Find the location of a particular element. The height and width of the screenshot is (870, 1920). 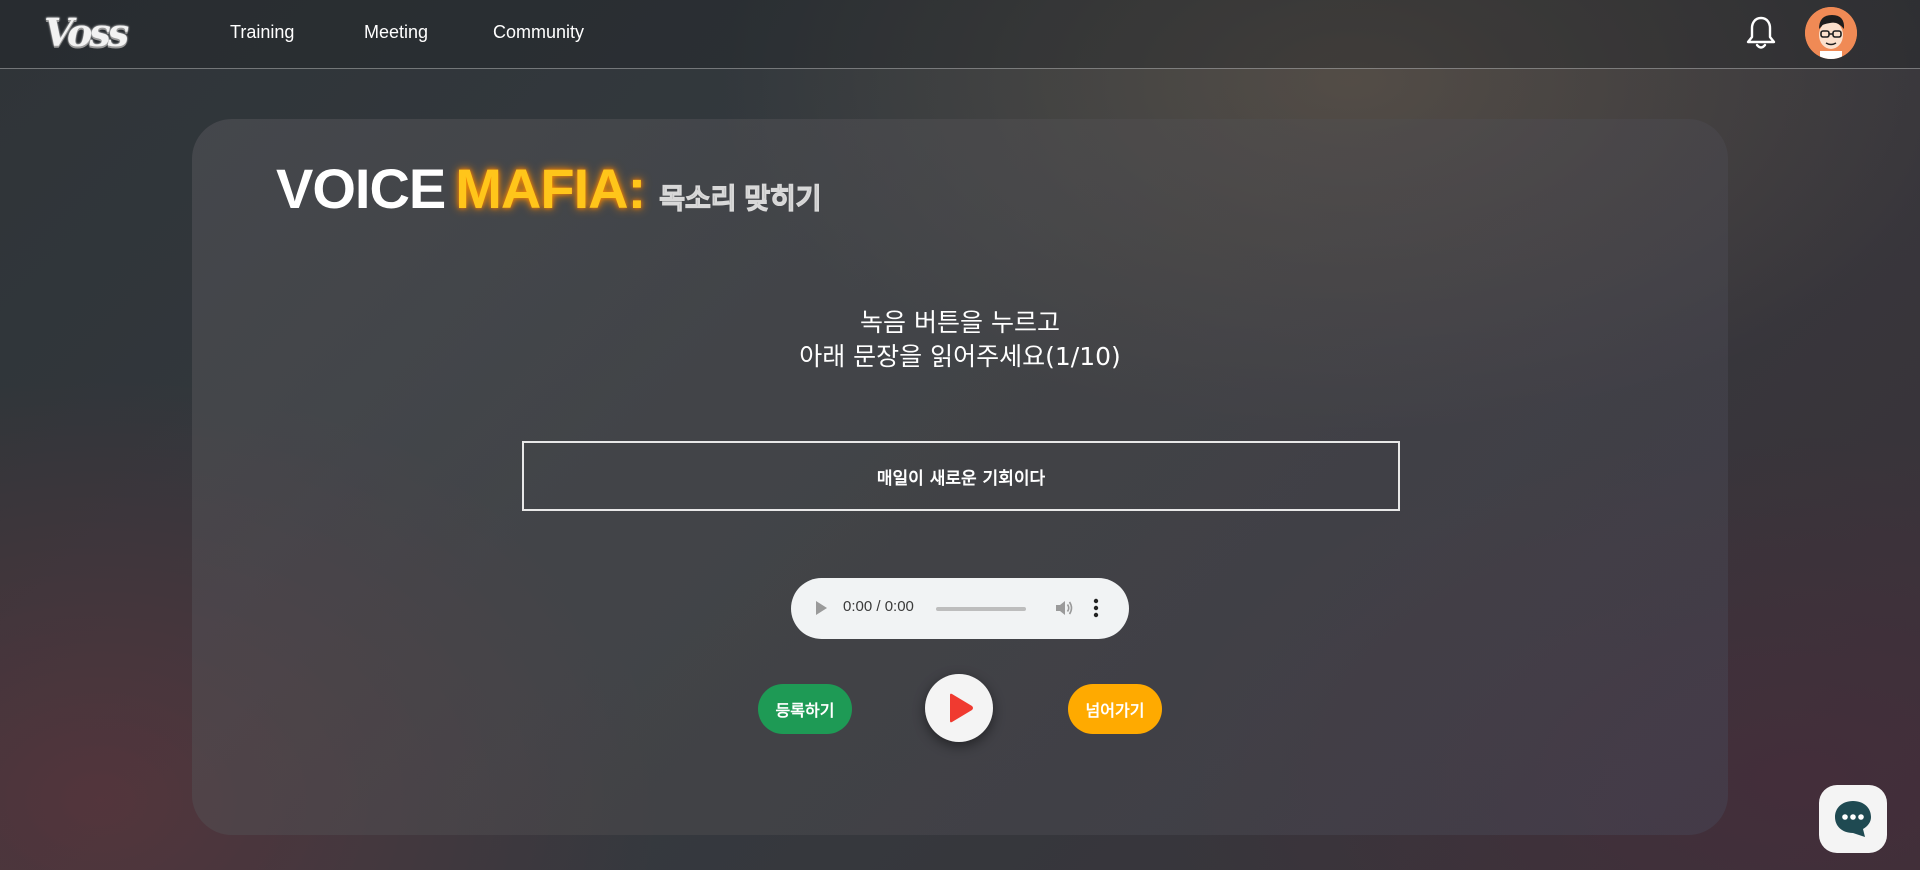

instruction-text: 녹음 버튼을 누르고 아래 문장을 읽어주세요(1/10) is located at coordinates (960, 340).